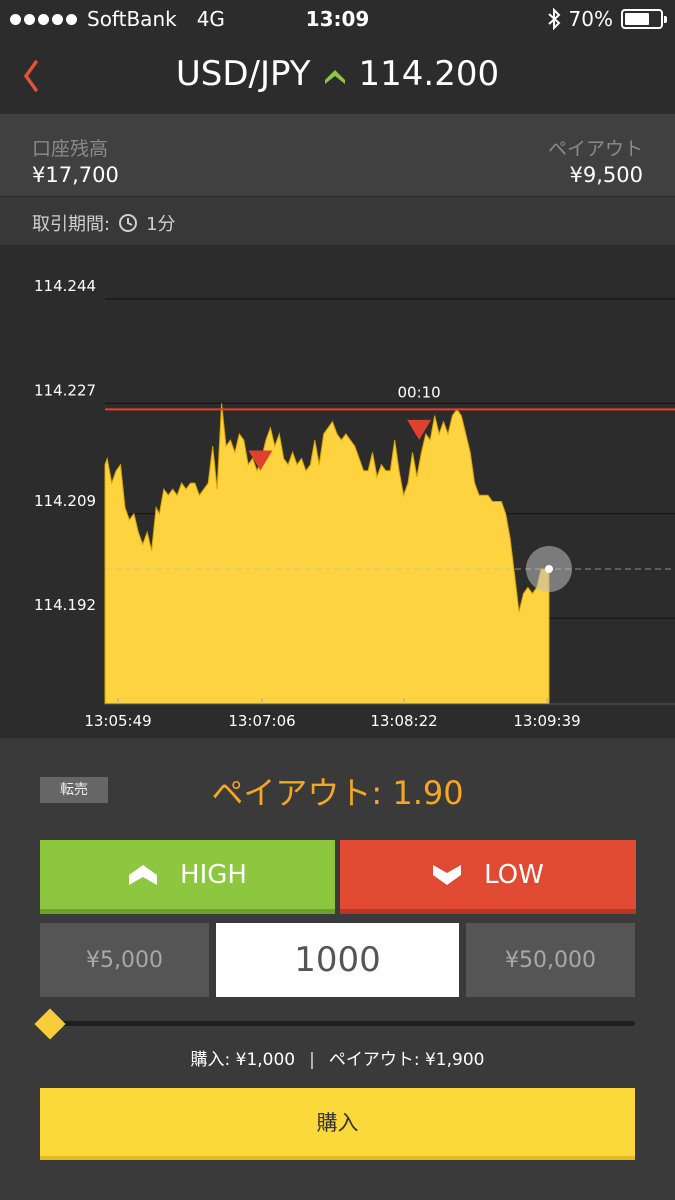 This screenshot has width=675, height=1200. I want to click on current-rate-dot, so click(549, 568).